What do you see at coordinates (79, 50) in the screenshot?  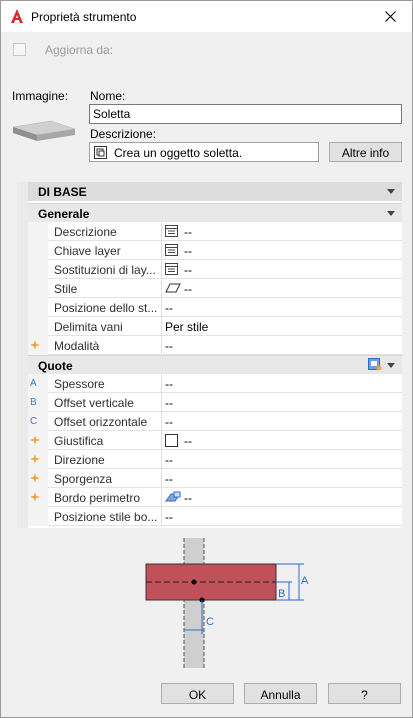 I see `update-from-label: Aggiorna da:` at bounding box center [79, 50].